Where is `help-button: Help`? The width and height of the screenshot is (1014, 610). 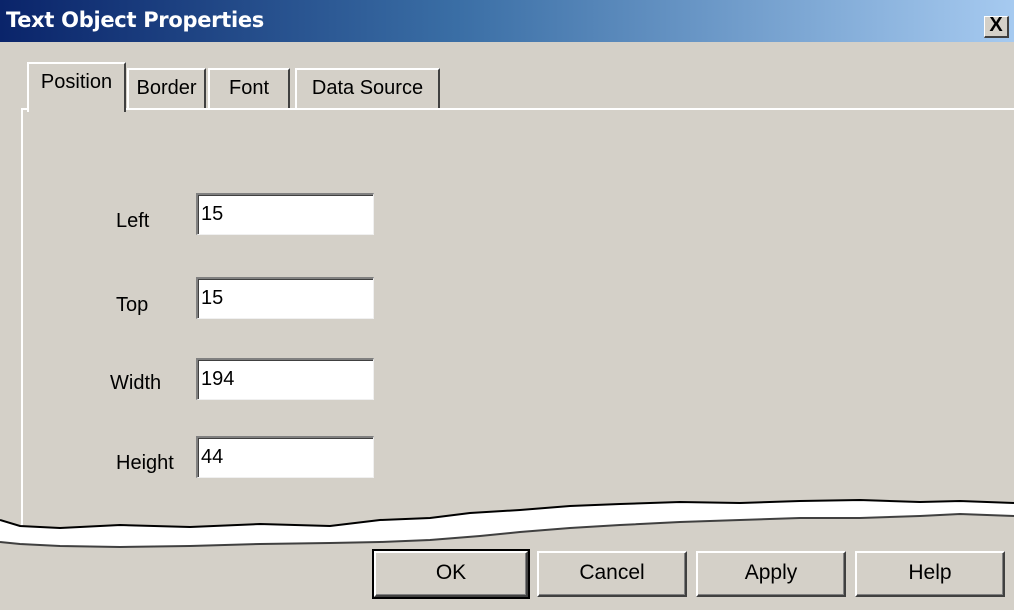
help-button: Help is located at coordinates (930, 574).